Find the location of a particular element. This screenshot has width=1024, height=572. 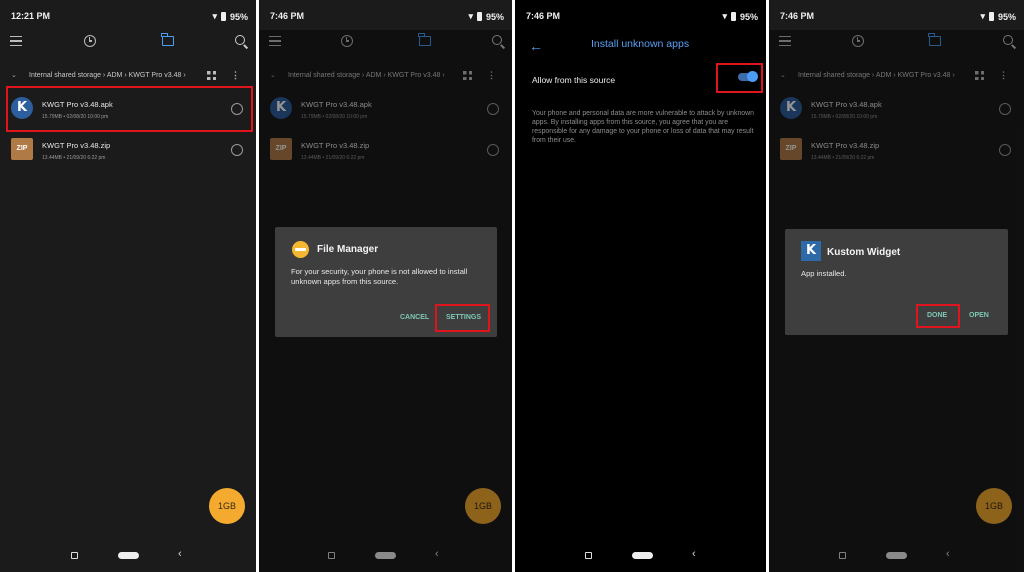

chevron-down-icon: ⌄ is located at coordinates (14, 75).